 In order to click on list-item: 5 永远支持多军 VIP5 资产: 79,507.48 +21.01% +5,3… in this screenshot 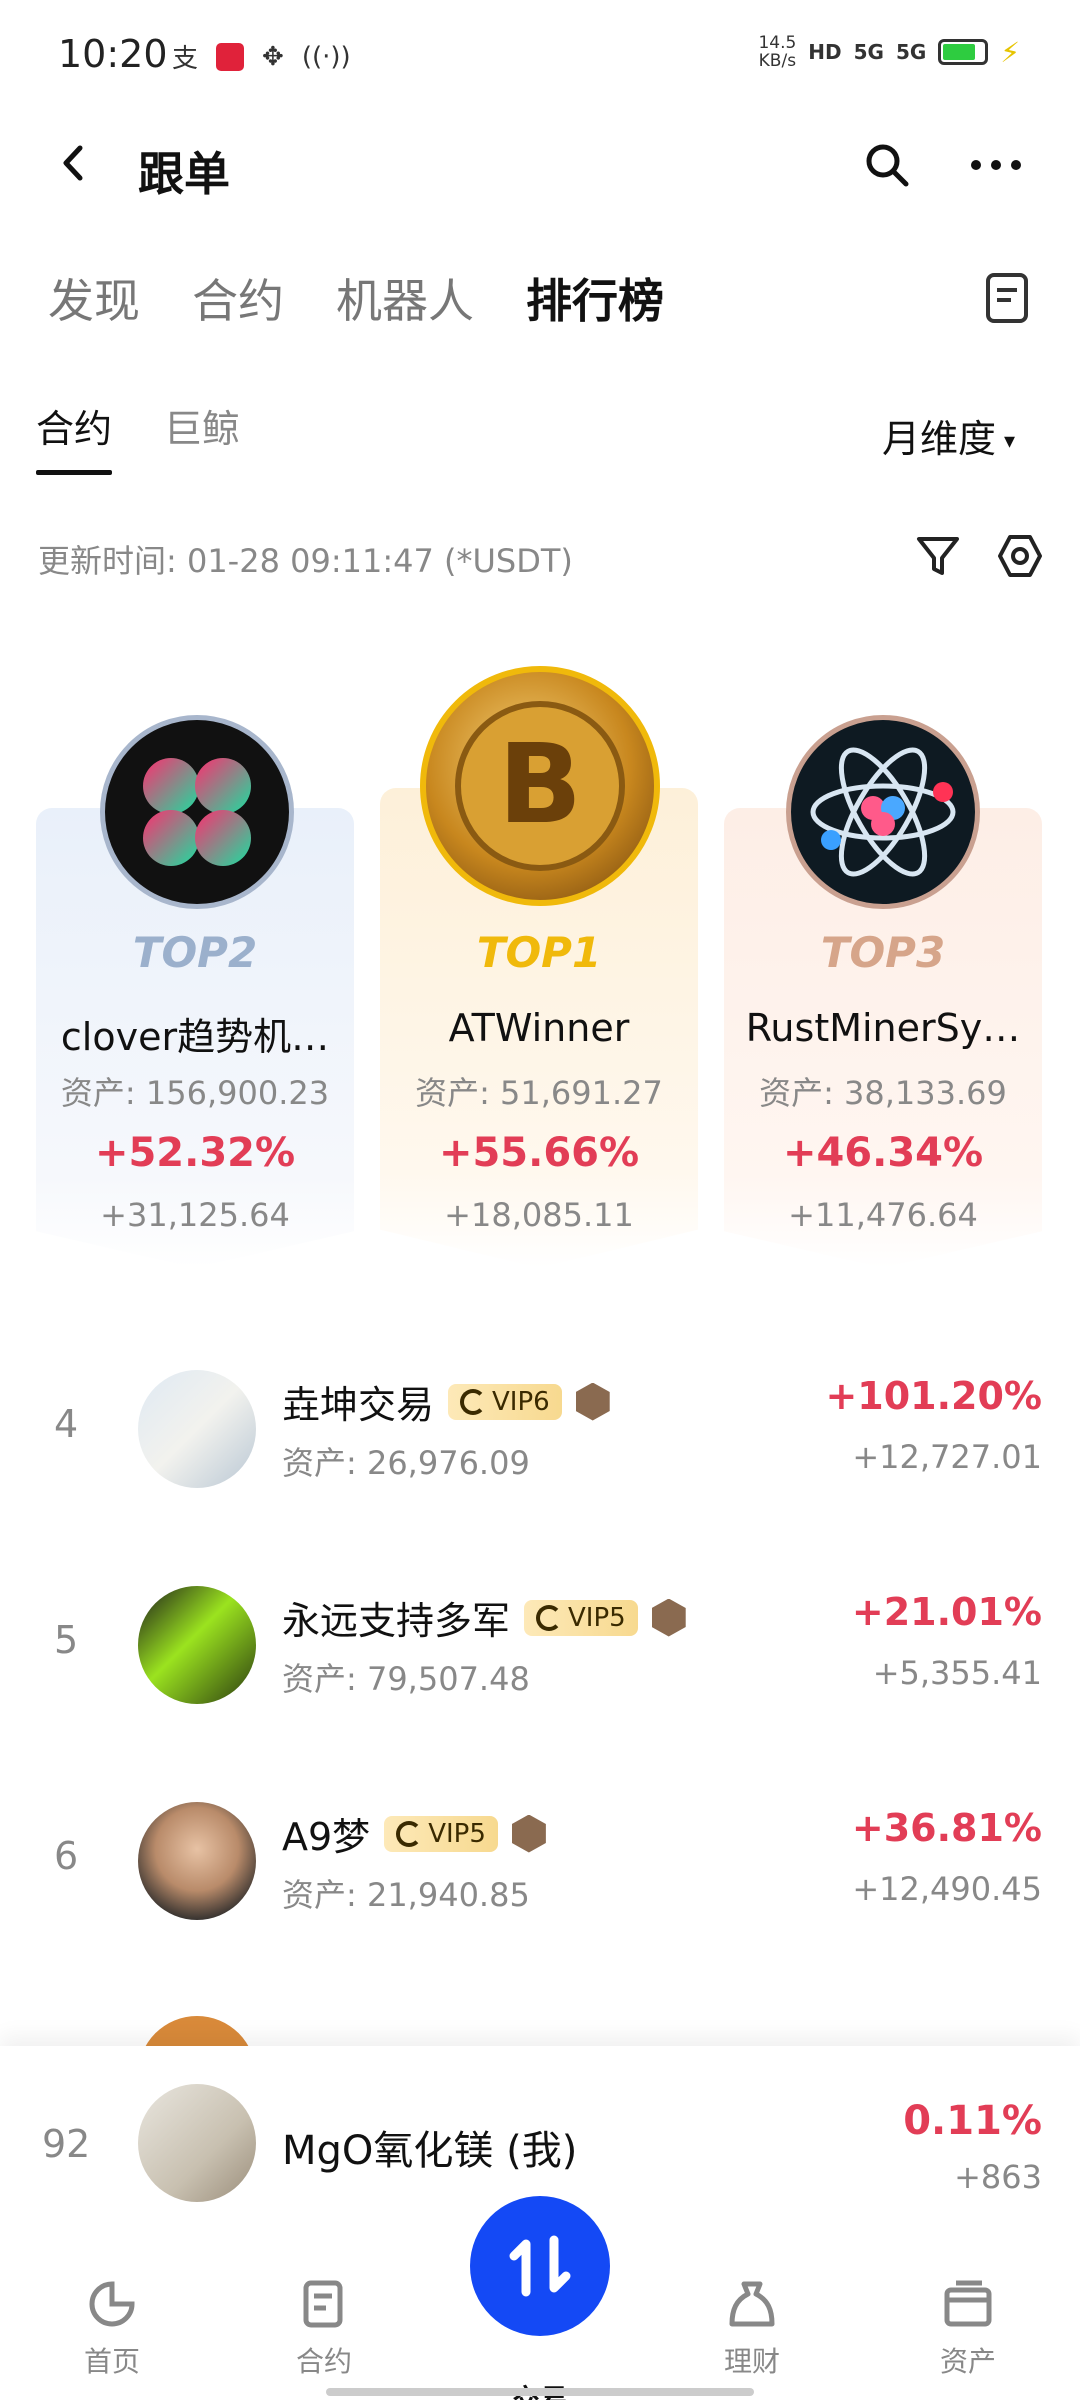, I will do `click(540, 1645)`.